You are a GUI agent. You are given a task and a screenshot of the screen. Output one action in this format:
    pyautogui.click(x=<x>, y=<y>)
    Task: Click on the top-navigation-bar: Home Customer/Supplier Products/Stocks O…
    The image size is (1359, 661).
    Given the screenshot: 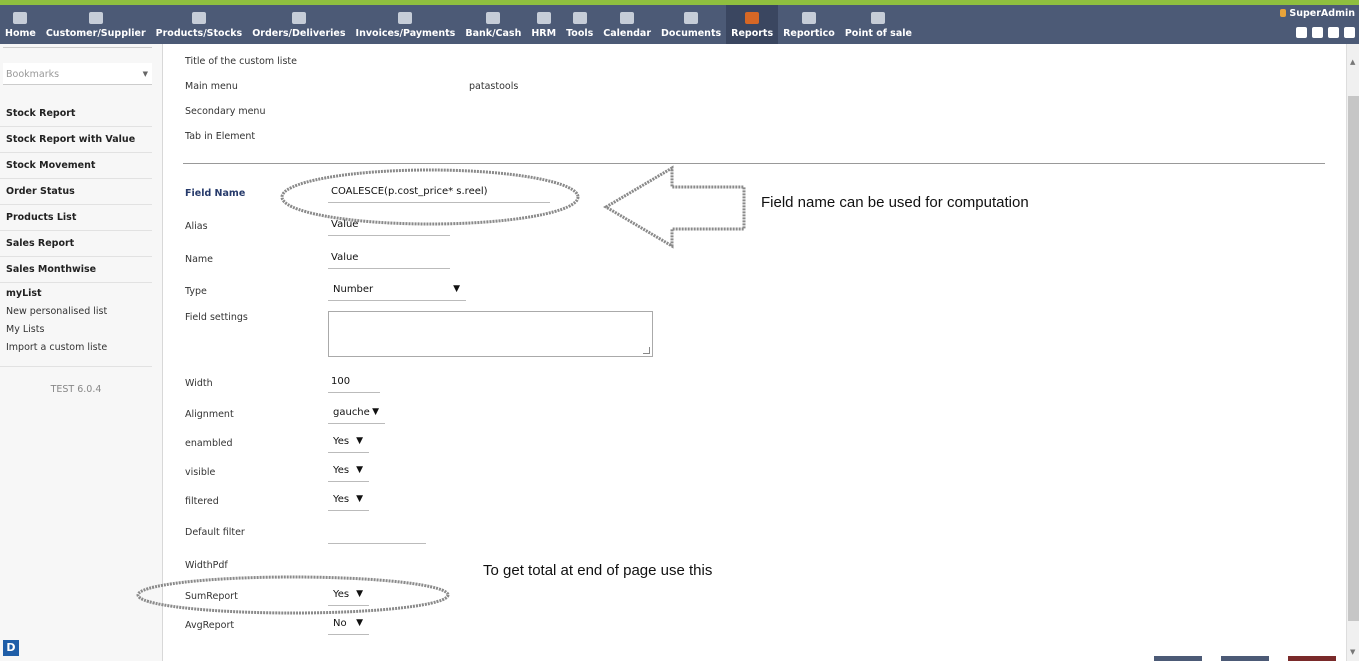 What is the action you would take?
    pyautogui.click(x=679, y=24)
    